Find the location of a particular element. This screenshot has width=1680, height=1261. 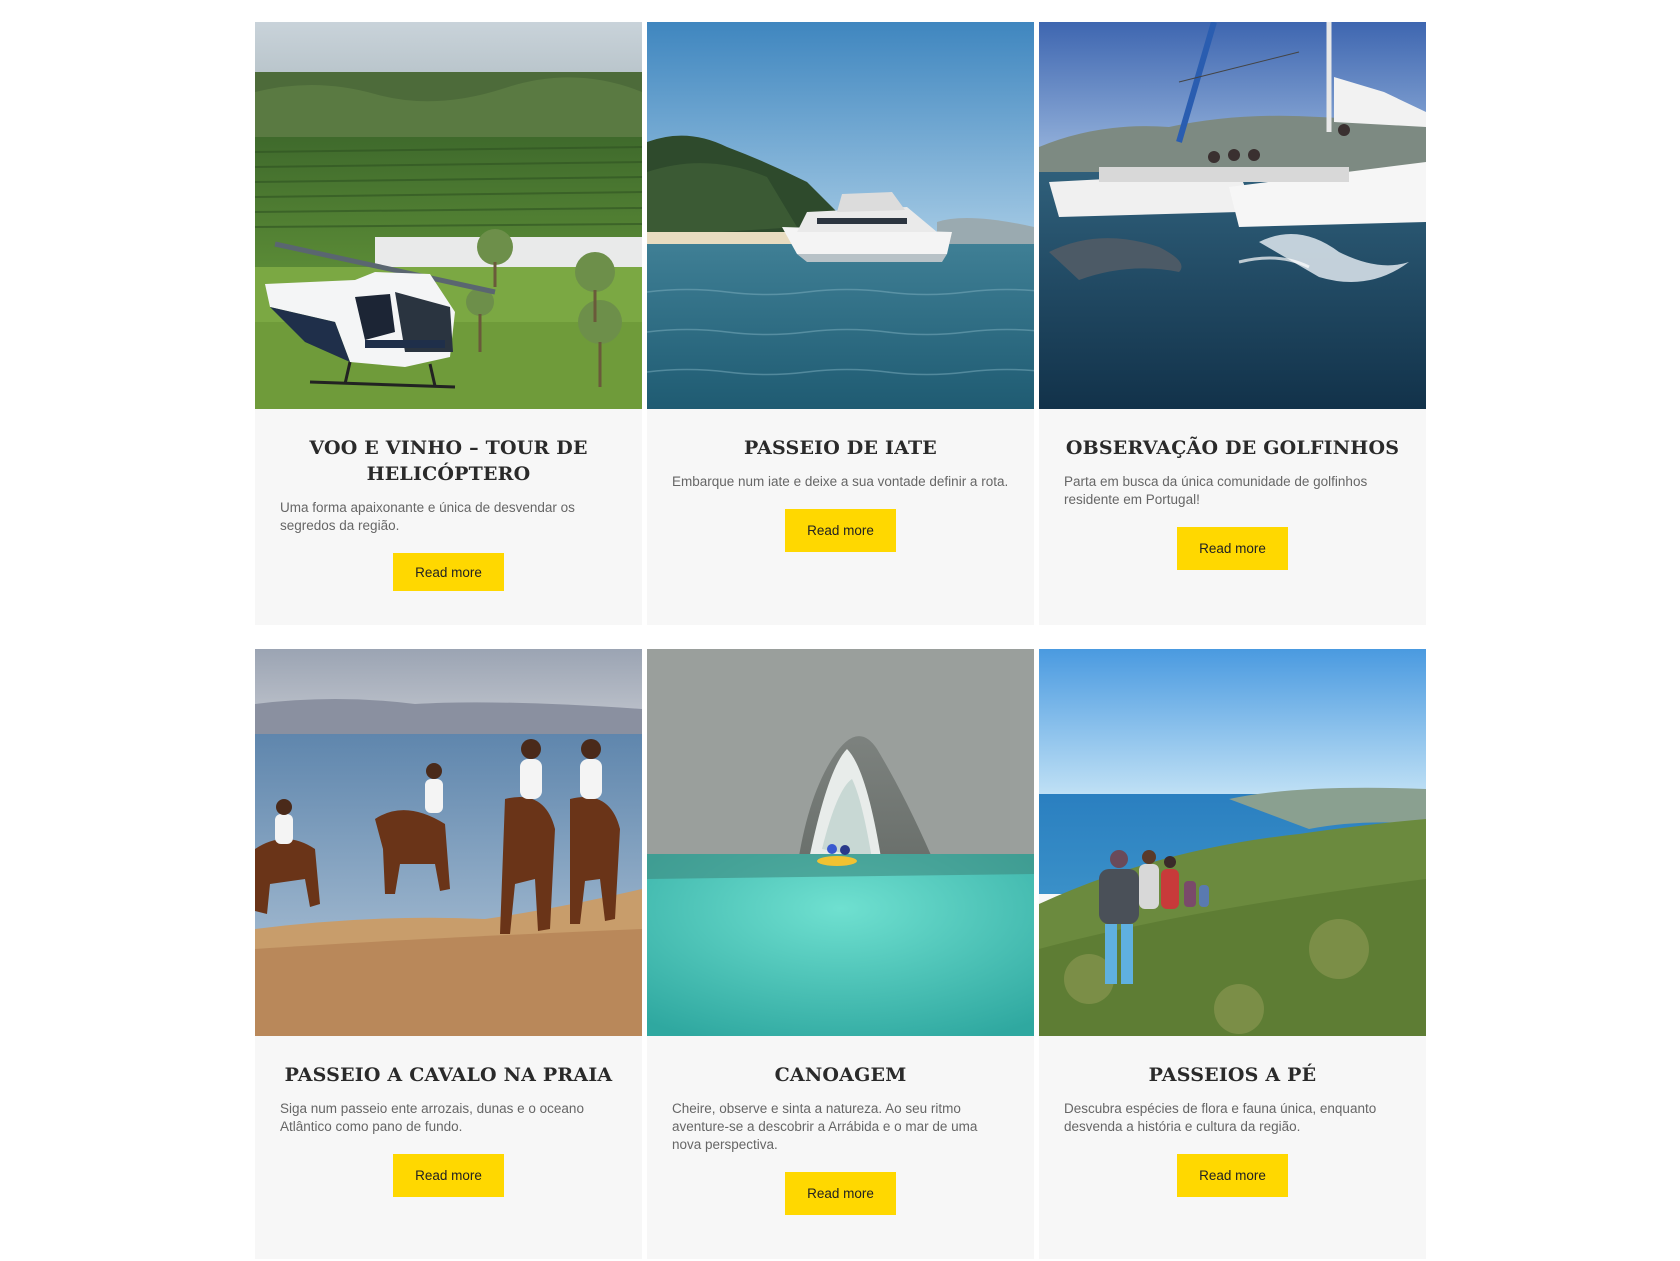

card-title: VOO E VINHO – TOUR DE HELICÓPTERO is located at coordinates (448, 461).